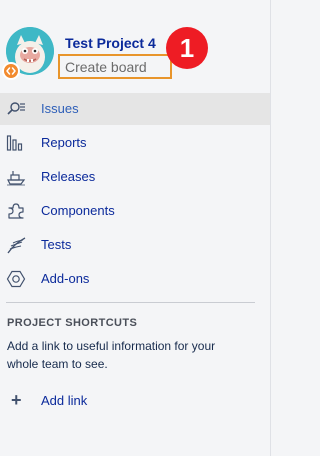  What do you see at coordinates (135, 279) in the screenshot?
I see `sidebar-item-add-ons: Add-ons` at bounding box center [135, 279].